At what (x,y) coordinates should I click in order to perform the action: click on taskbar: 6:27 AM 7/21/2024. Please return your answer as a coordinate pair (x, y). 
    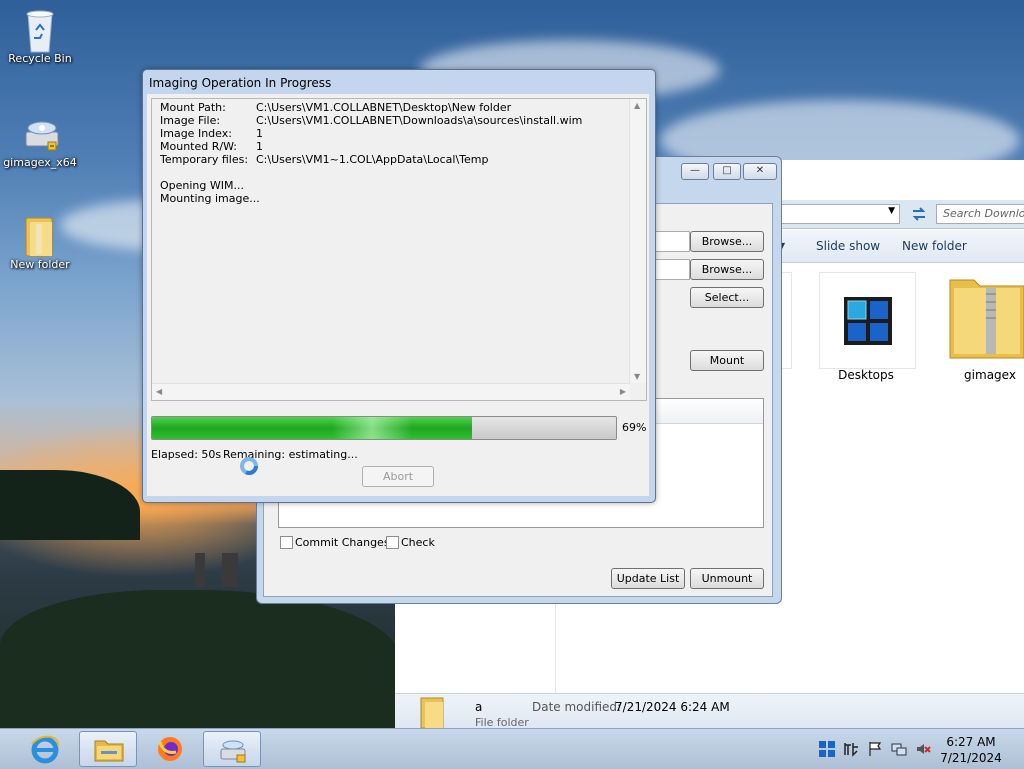
    Looking at the image, I should click on (512, 748).